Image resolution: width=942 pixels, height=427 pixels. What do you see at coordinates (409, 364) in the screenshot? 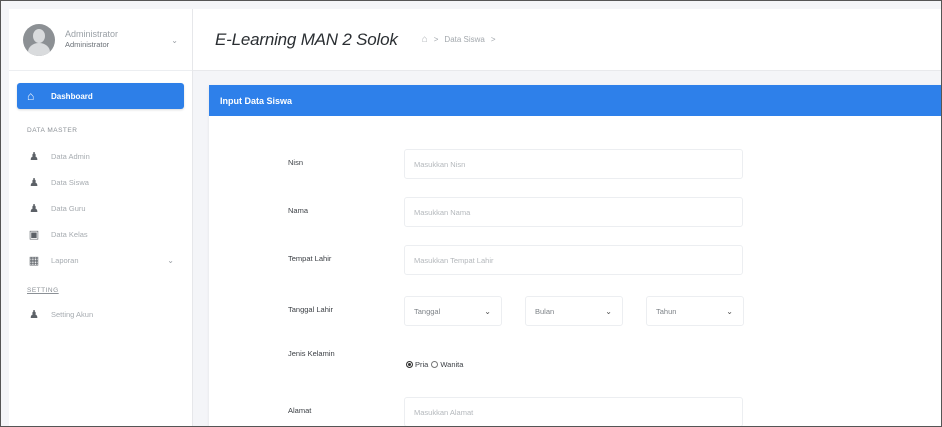
I see `radio-pria` at bounding box center [409, 364].